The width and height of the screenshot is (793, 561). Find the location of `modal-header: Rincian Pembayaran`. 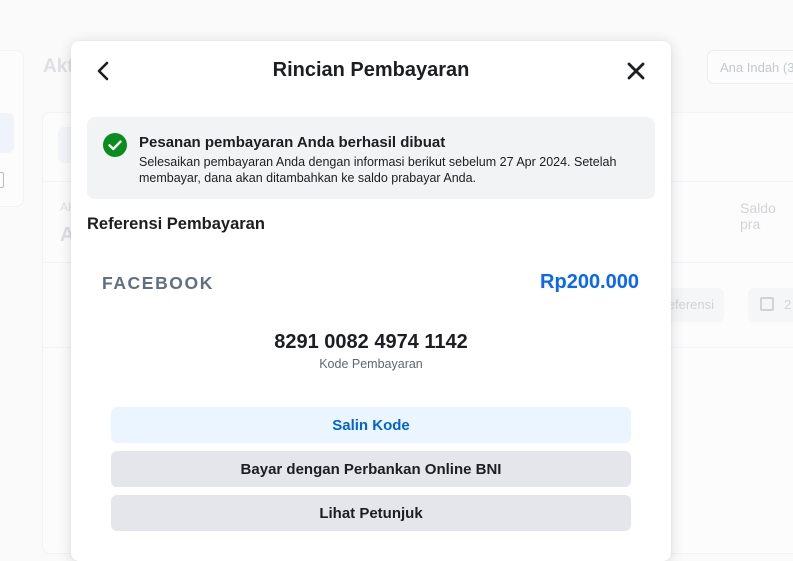

modal-header: Rincian Pembayaran is located at coordinates (371, 71).